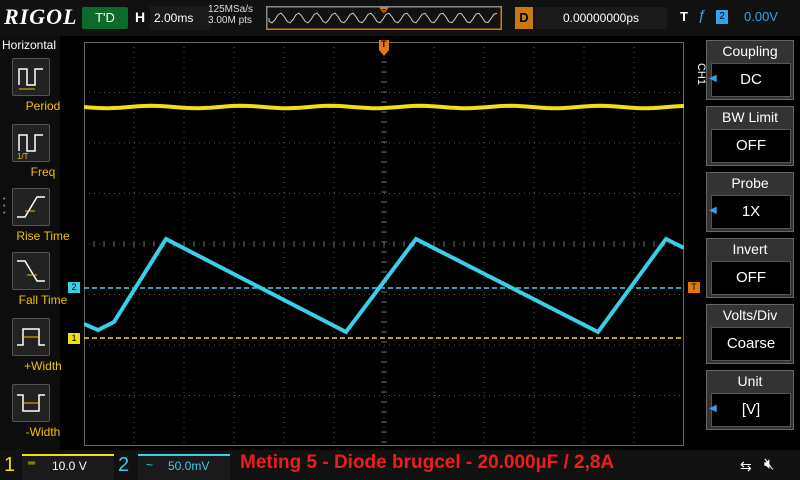 This screenshot has width=800, height=480. Describe the element at coordinates (524, 18) in the screenshot. I see `delay-label: D` at that location.